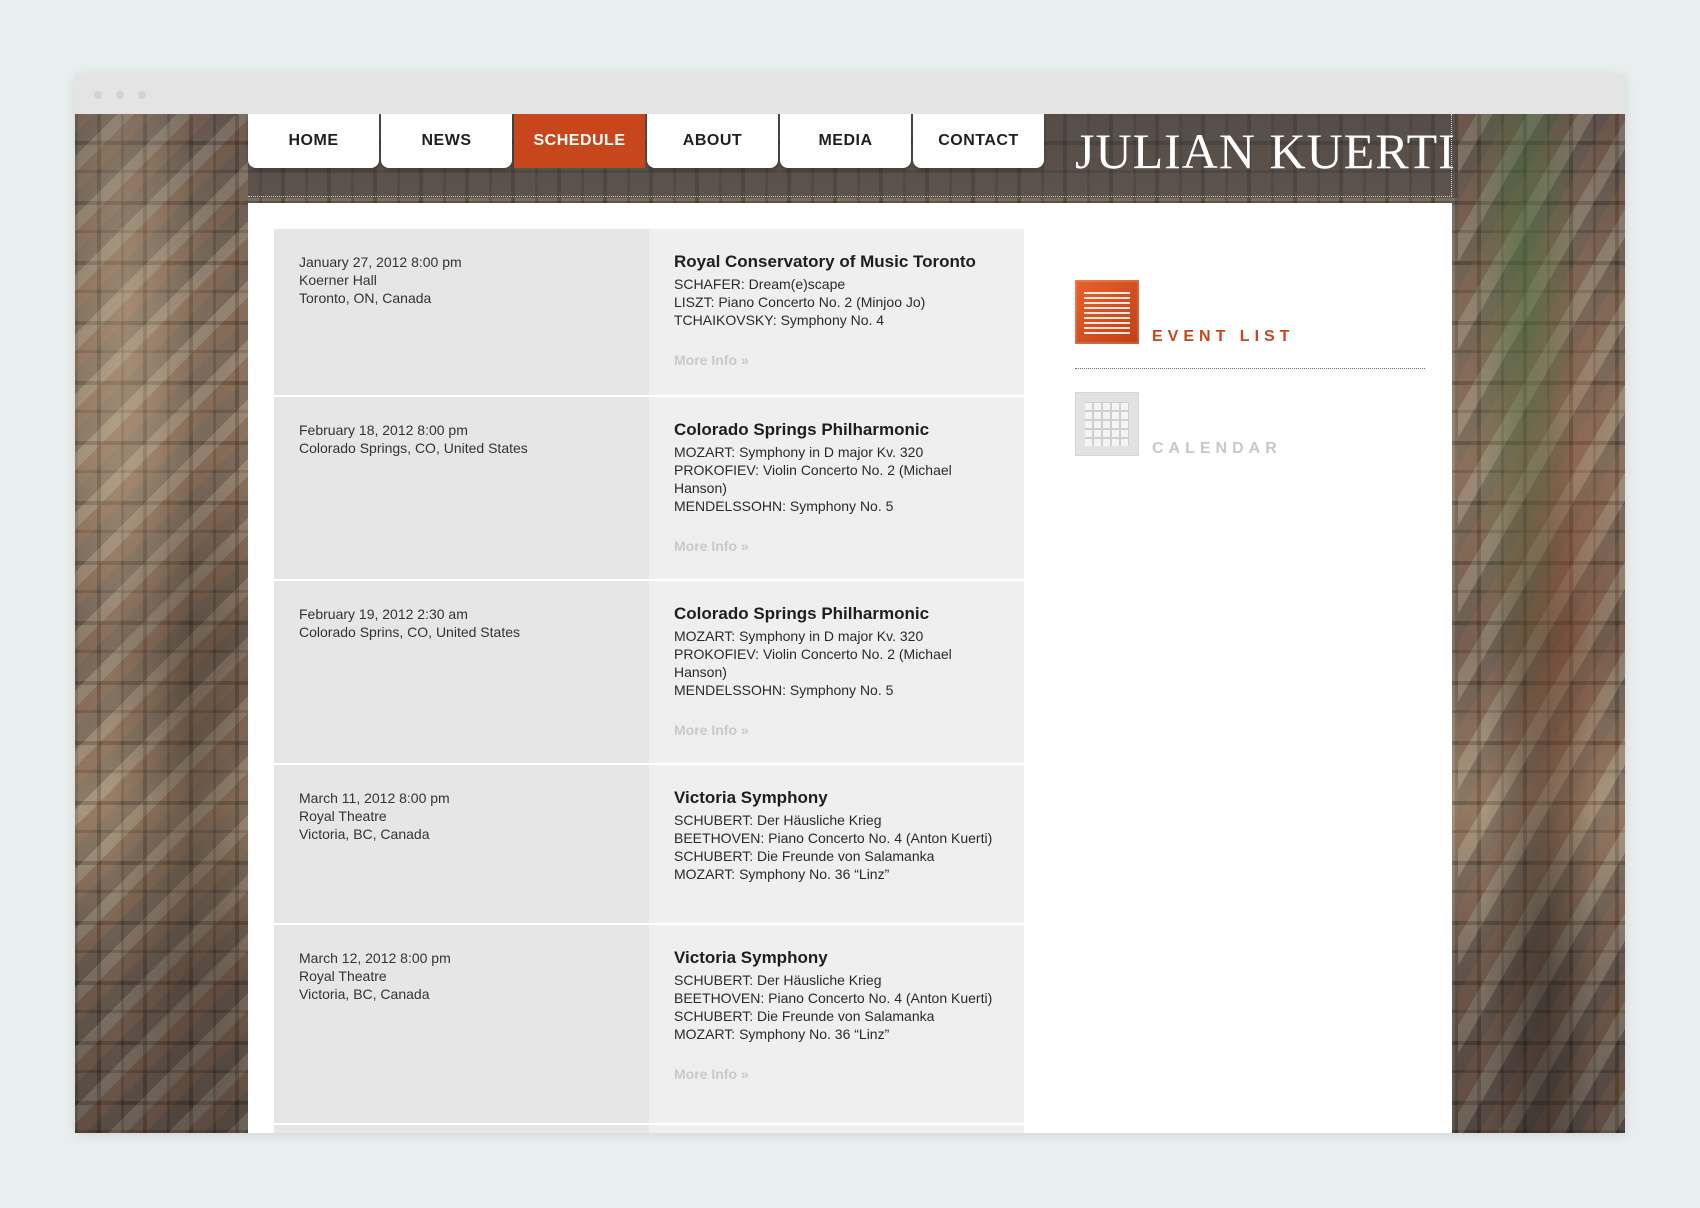 The height and width of the screenshot is (1208, 1700). I want to click on event-date: January 27, 2012 8:00 pm, so click(380, 262).